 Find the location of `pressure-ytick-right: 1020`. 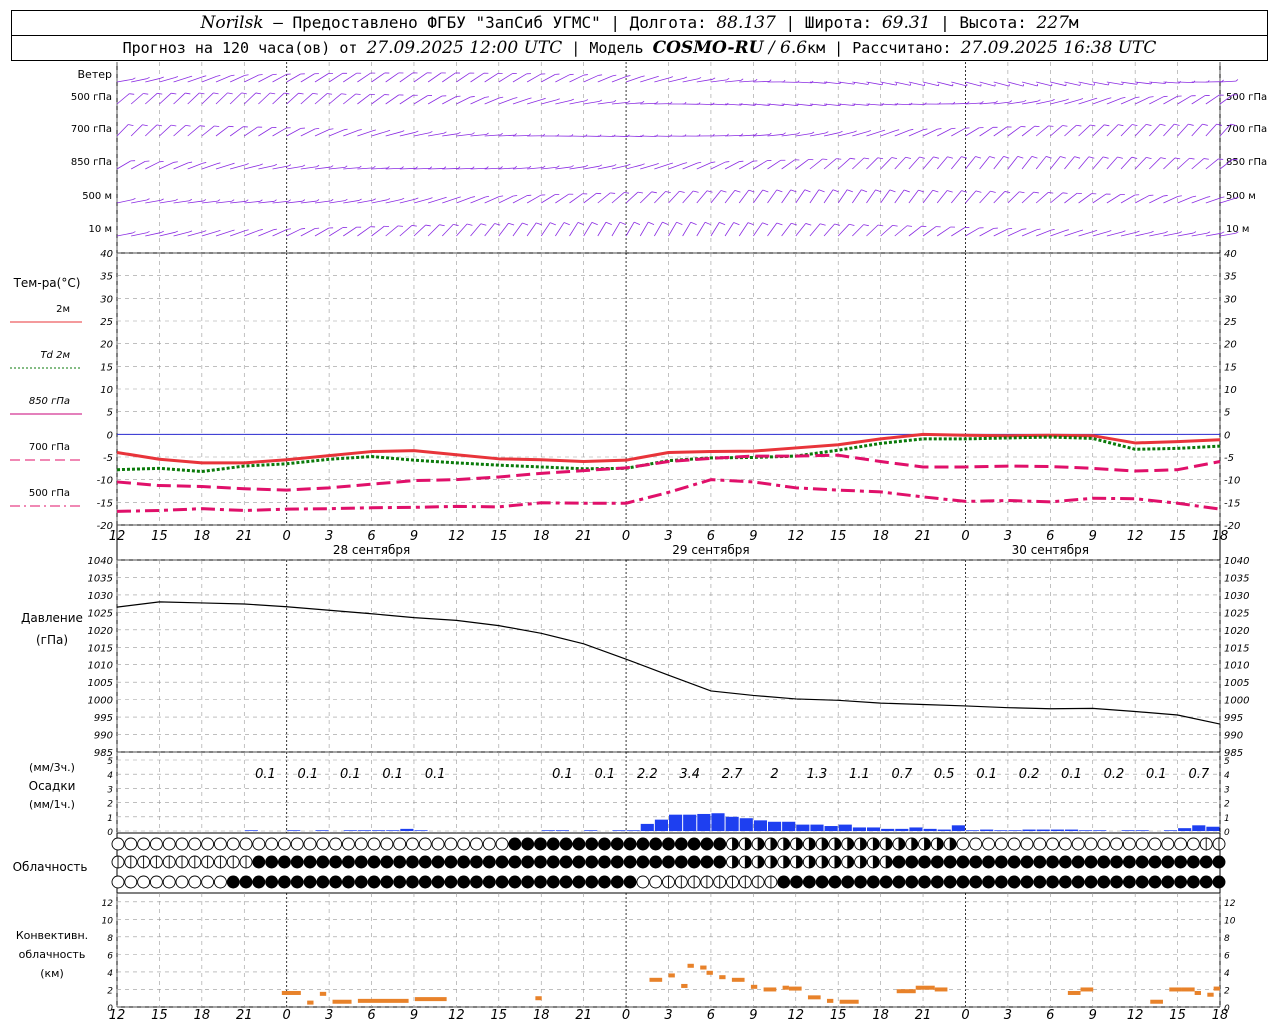

pressure-ytick-right: 1020 is located at coordinates (1236, 631).